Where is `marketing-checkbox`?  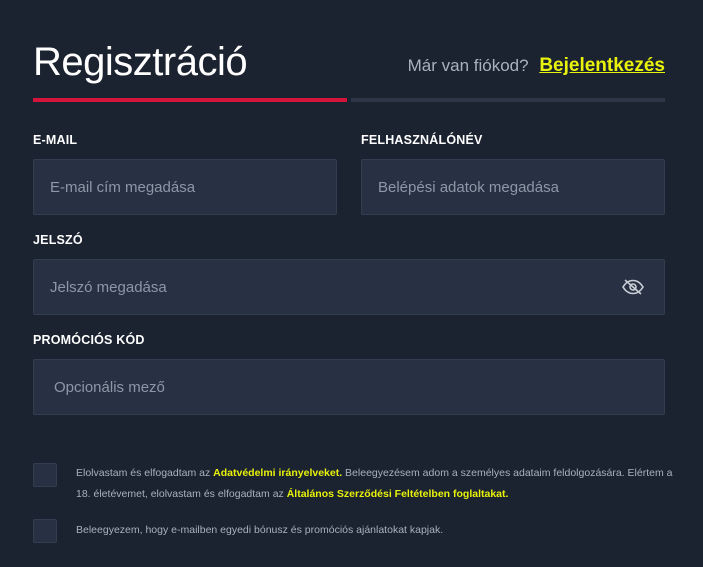 marketing-checkbox is located at coordinates (45, 531).